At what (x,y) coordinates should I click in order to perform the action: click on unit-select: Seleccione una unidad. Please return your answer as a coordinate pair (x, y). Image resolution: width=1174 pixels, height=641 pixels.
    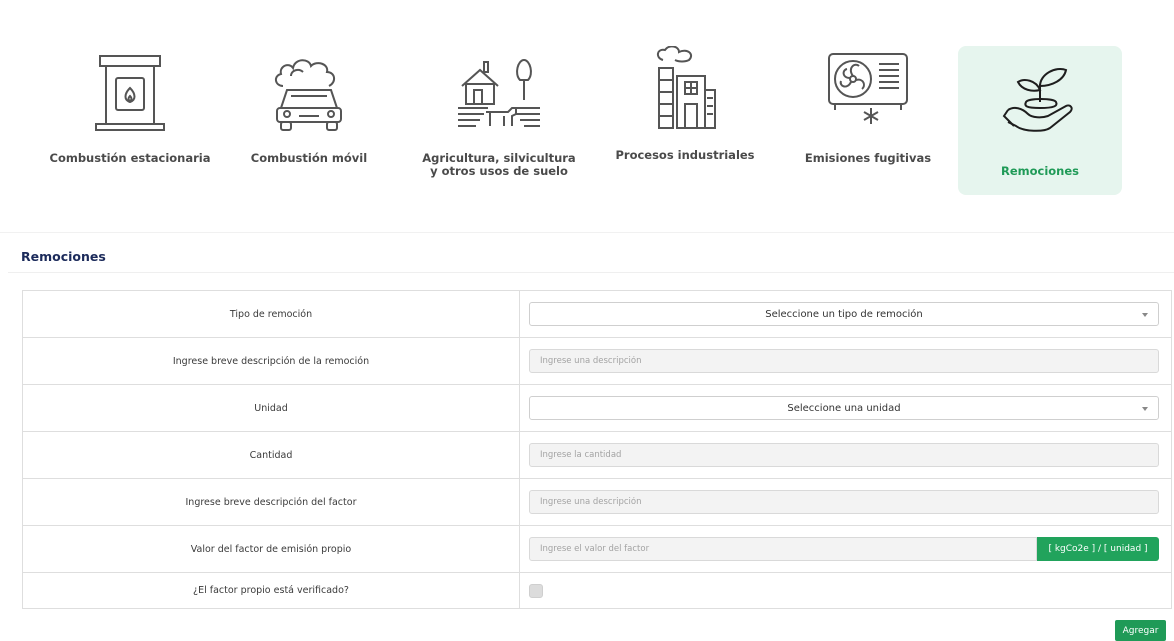
    Looking at the image, I should click on (844, 408).